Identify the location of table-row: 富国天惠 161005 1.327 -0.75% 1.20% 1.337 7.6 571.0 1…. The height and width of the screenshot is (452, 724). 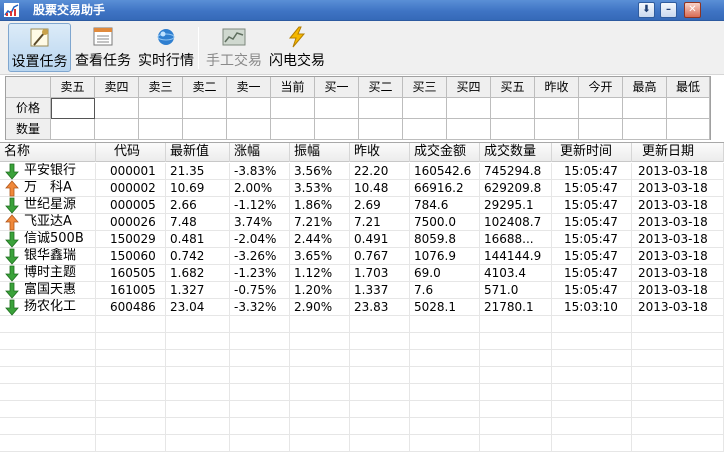
(362, 290).